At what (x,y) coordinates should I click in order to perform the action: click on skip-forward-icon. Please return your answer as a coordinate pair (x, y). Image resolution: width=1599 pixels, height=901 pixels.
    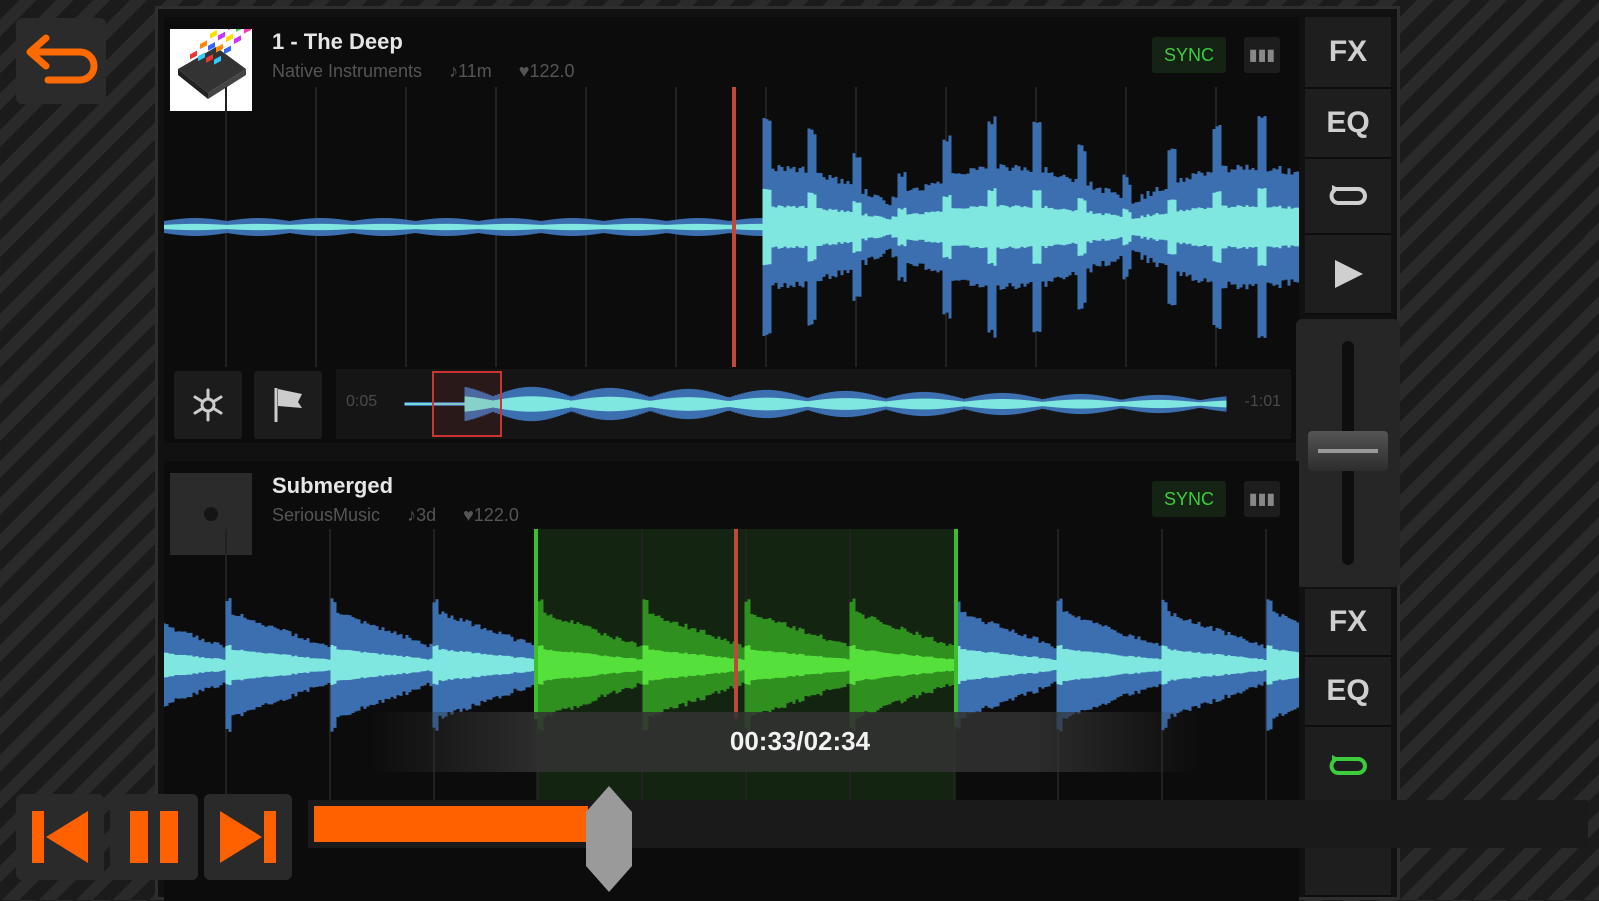
    Looking at the image, I should click on (248, 837).